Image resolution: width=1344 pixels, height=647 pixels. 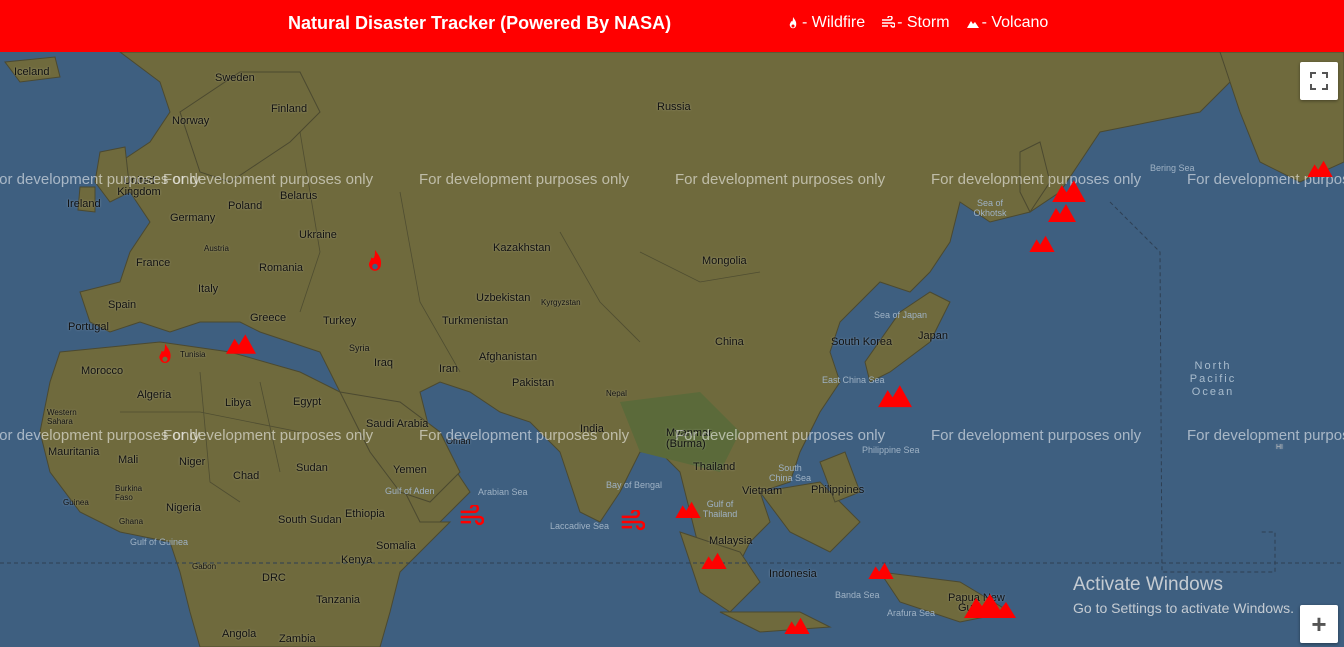 What do you see at coordinates (154, 395) in the screenshot?
I see `label-algeria: Algeria` at bounding box center [154, 395].